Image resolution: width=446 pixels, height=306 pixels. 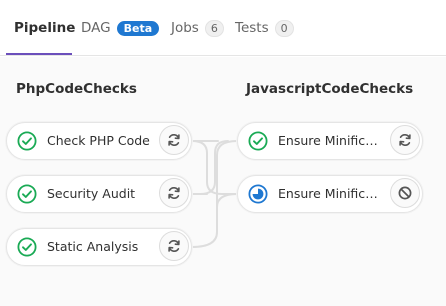 I want to click on job-static-analysis: Static Analysis, so click(x=99, y=247).